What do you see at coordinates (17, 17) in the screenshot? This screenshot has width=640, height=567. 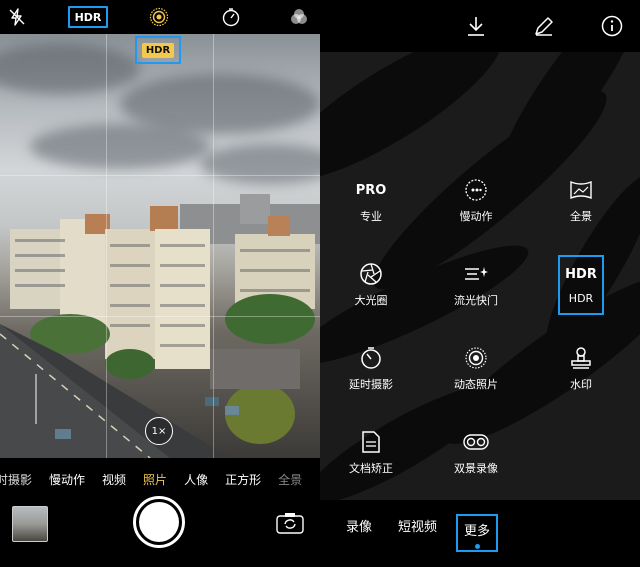 I see `flash-off-icon` at bounding box center [17, 17].